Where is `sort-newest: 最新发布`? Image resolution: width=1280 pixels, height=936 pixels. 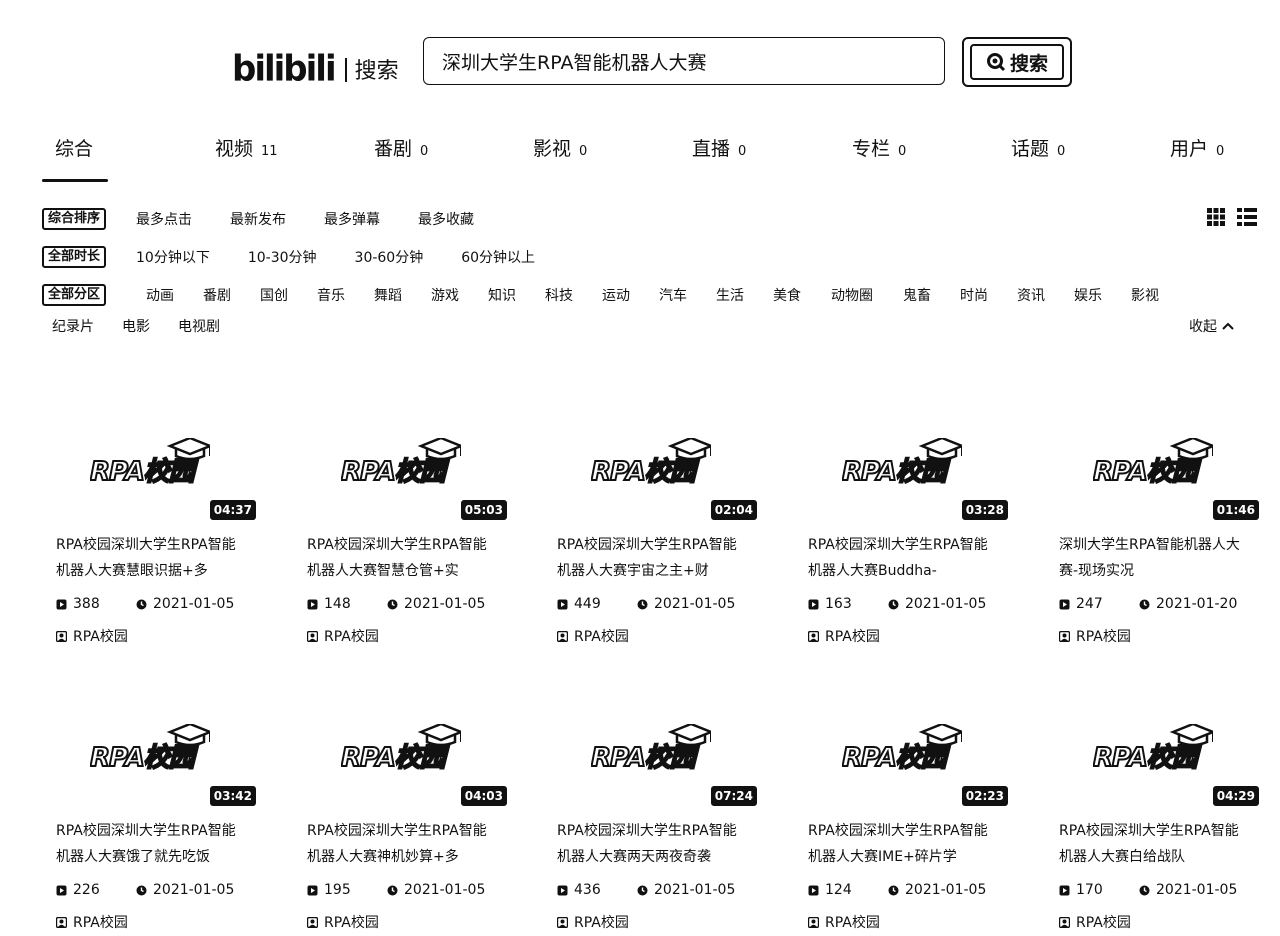 sort-newest: 最新发布 is located at coordinates (258, 219).